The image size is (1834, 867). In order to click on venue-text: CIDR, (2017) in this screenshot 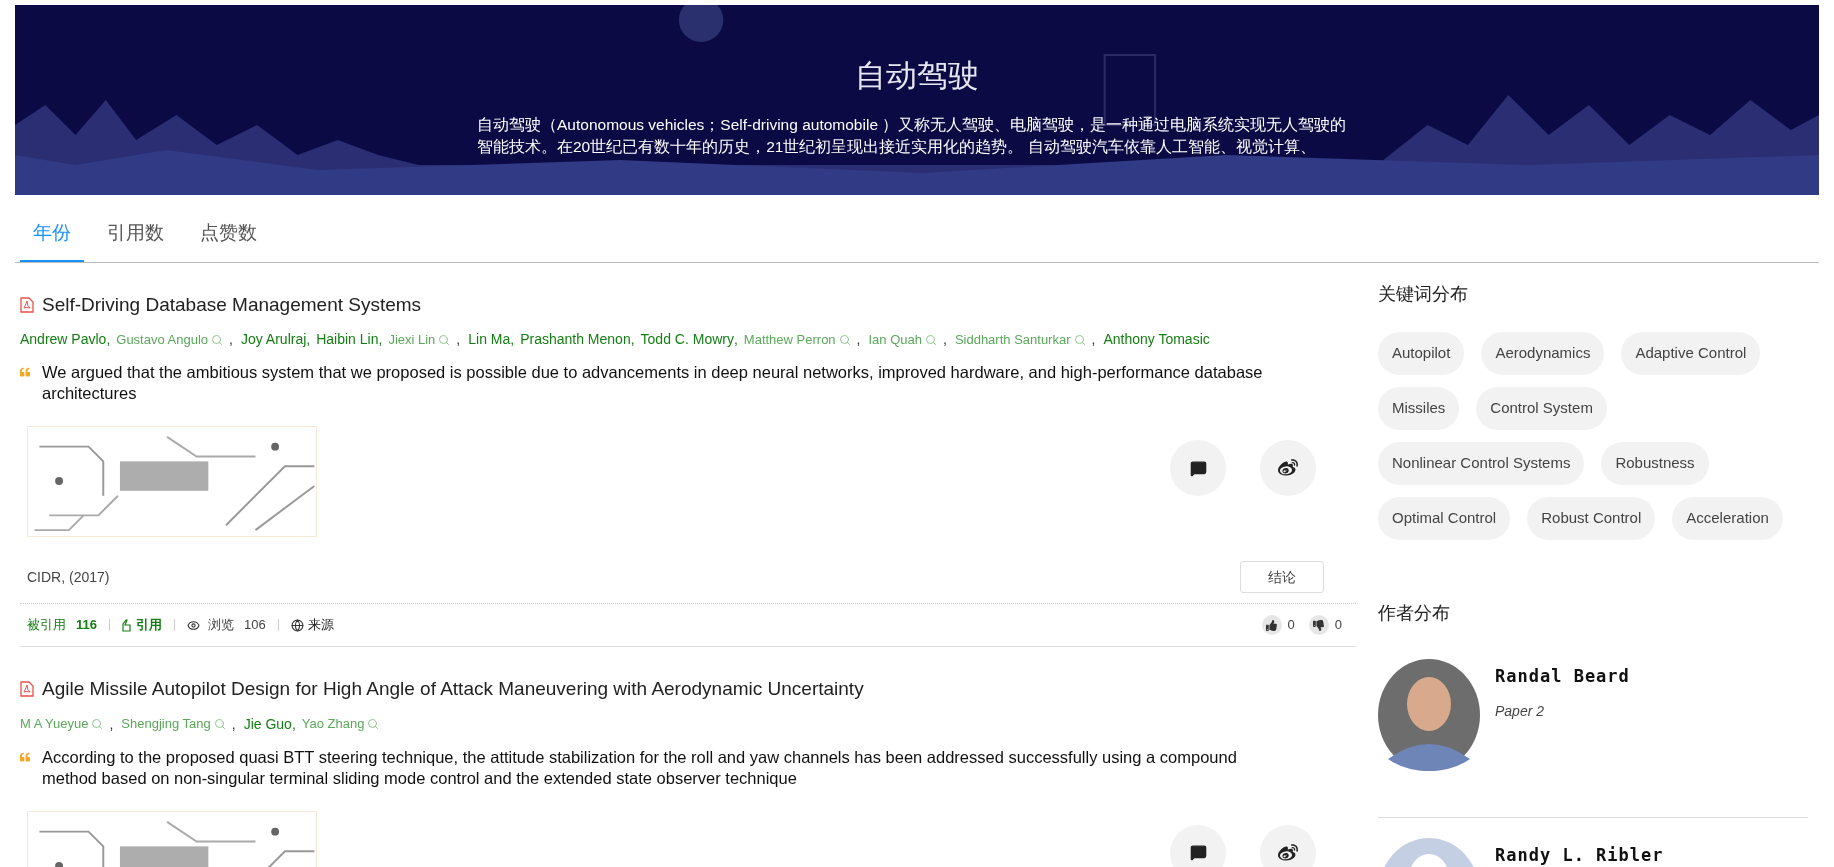, I will do `click(68, 577)`.